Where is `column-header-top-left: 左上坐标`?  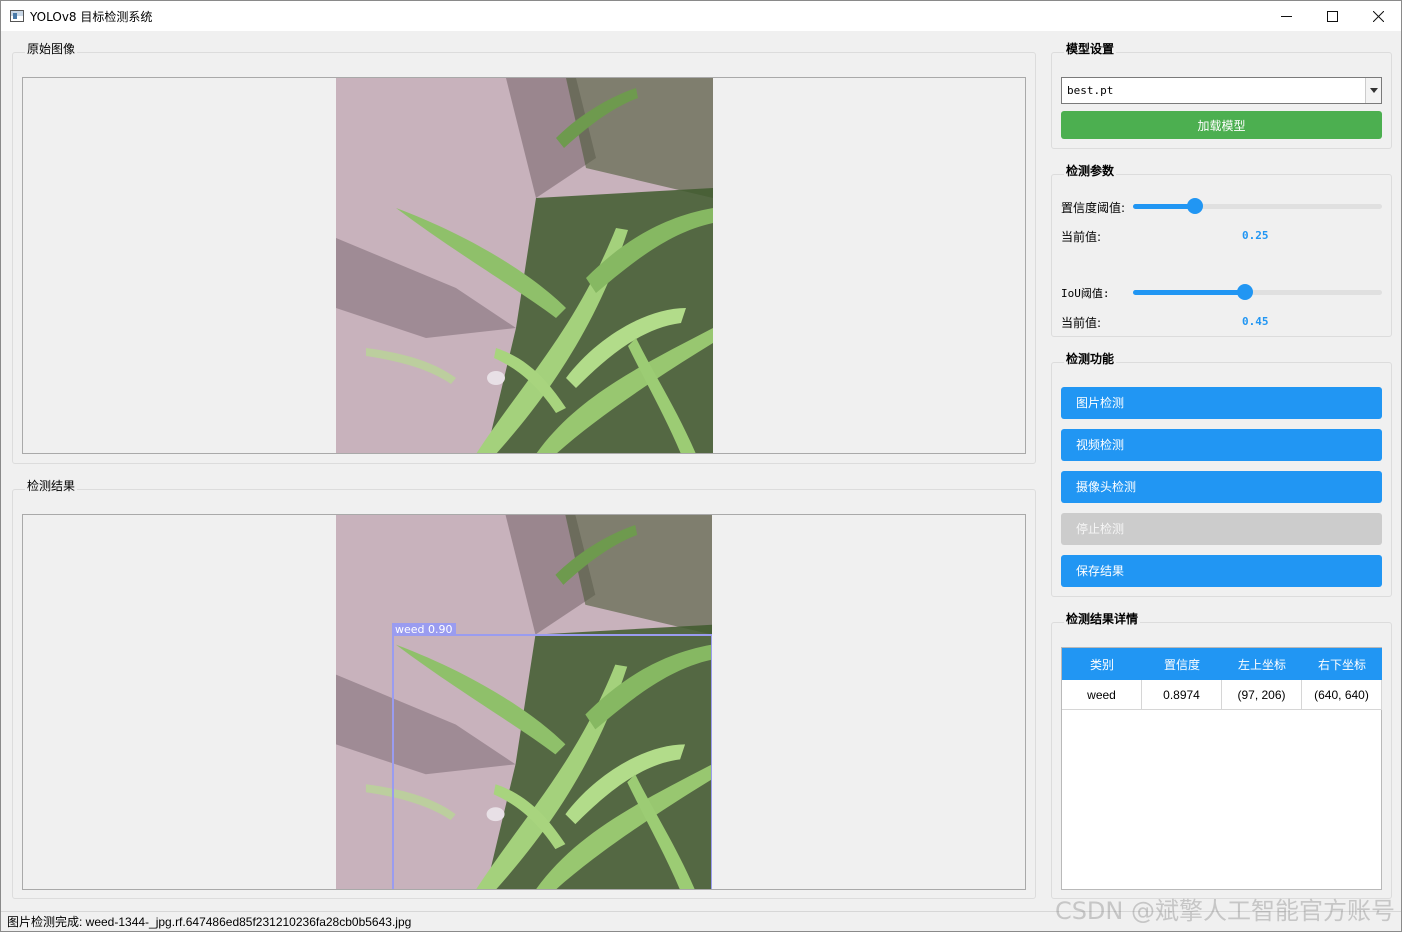 column-header-top-left: 左上坐标 is located at coordinates (1262, 664).